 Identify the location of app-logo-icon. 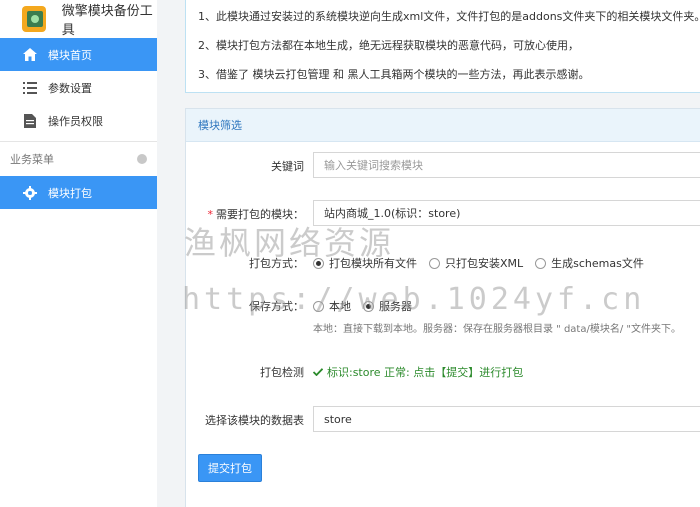
(34, 19).